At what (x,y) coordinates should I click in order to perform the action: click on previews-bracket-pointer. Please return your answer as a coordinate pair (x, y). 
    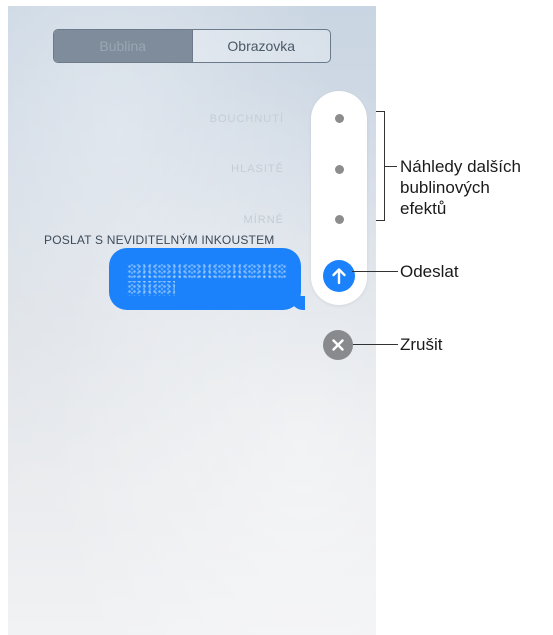
    Looking at the image, I should click on (390, 166).